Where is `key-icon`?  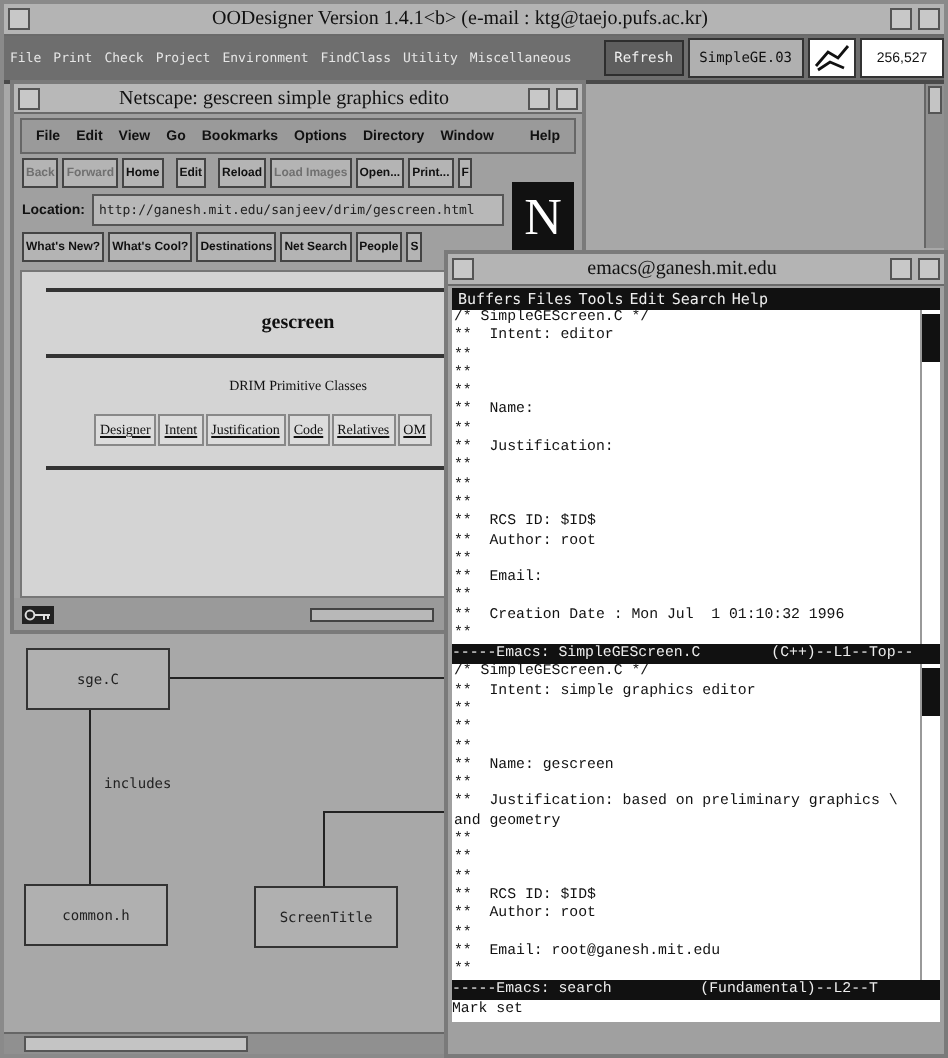
key-icon is located at coordinates (38, 614).